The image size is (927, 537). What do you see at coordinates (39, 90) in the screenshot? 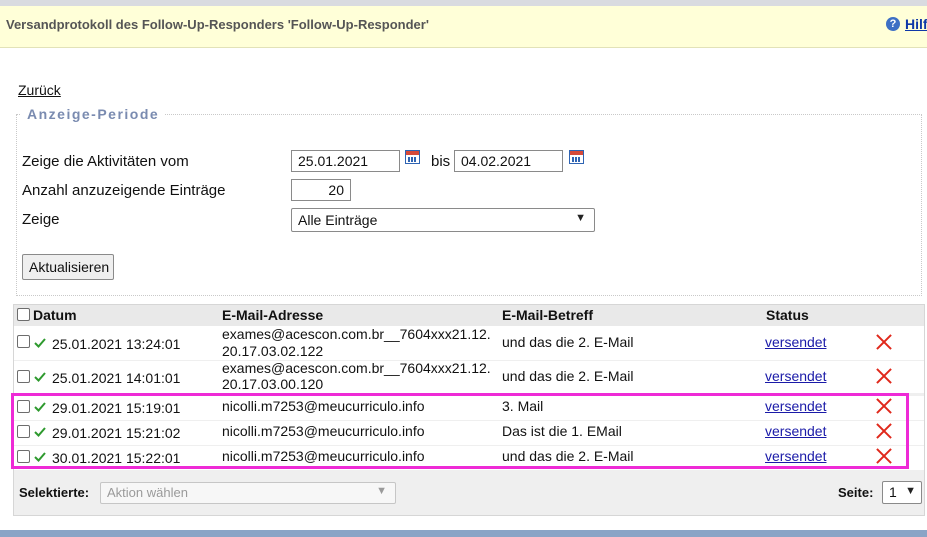
I see `back-link: Zurück` at bounding box center [39, 90].